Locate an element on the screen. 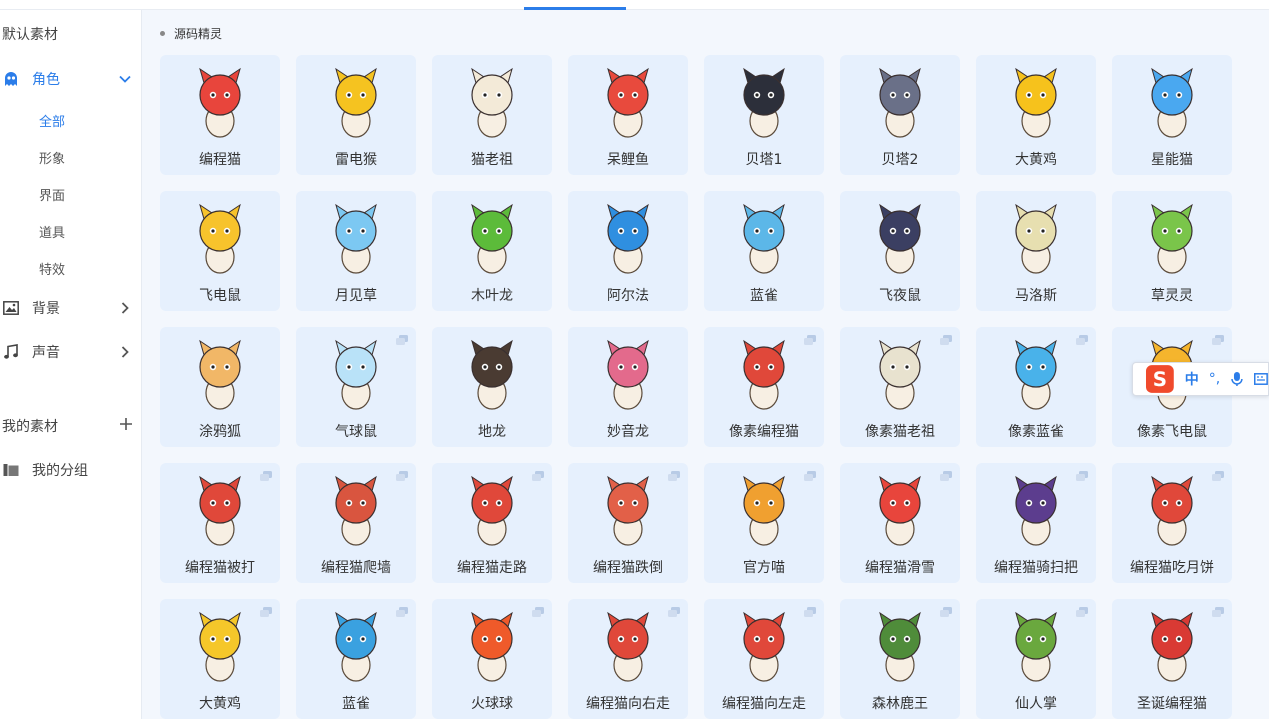 The width and height of the screenshot is (1269, 719). sprite-name: 飞夜鼠 is located at coordinates (900, 296).